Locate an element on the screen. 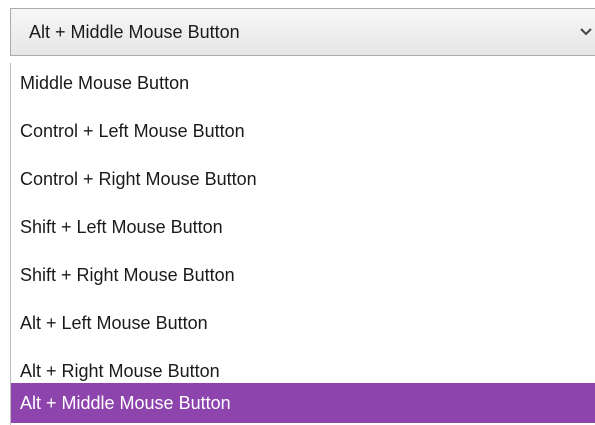 This screenshot has width=595, height=425. dropdown-option-control-right: Control + Right Mouse Button is located at coordinates (303, 179).